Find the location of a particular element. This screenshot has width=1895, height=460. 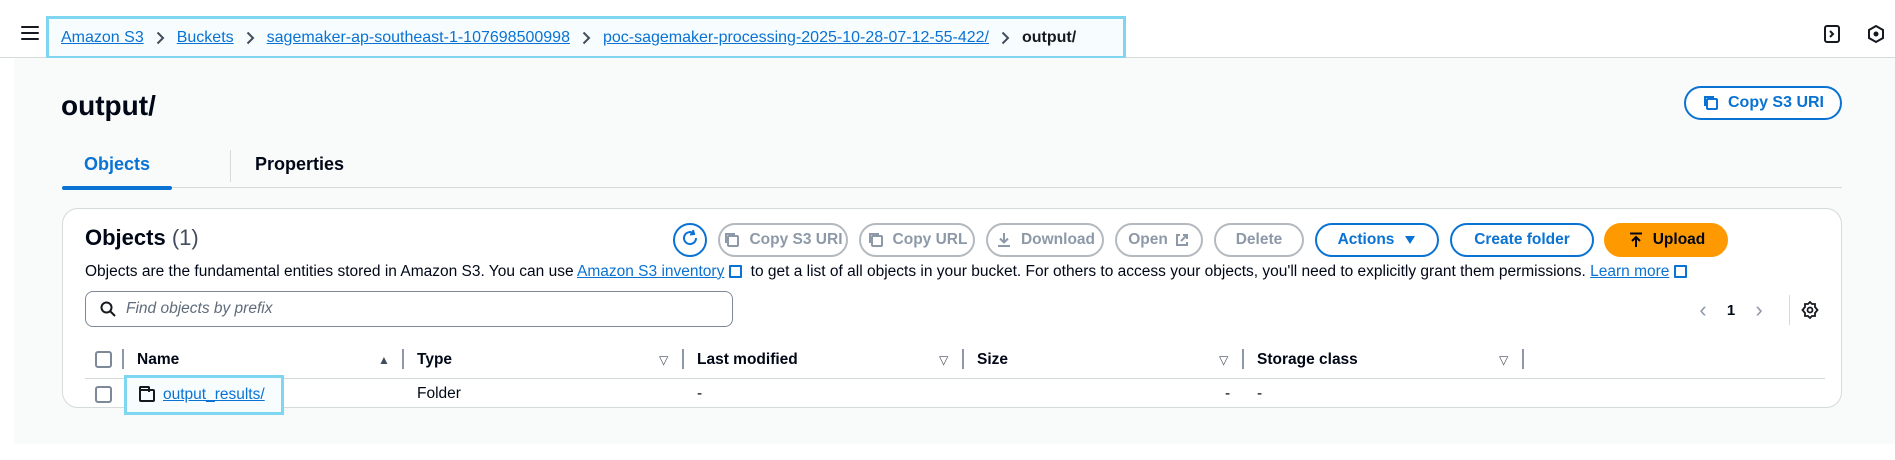

column-header-name: Name is located at coordinates (158, 360).